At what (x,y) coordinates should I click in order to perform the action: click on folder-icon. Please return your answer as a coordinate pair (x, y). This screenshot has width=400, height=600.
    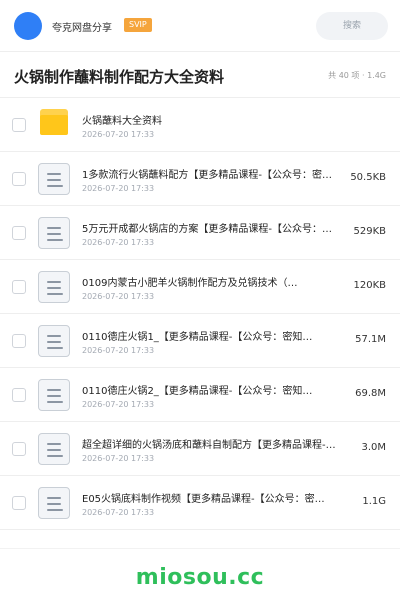
    Looking at the image, I should click on (54, 125).